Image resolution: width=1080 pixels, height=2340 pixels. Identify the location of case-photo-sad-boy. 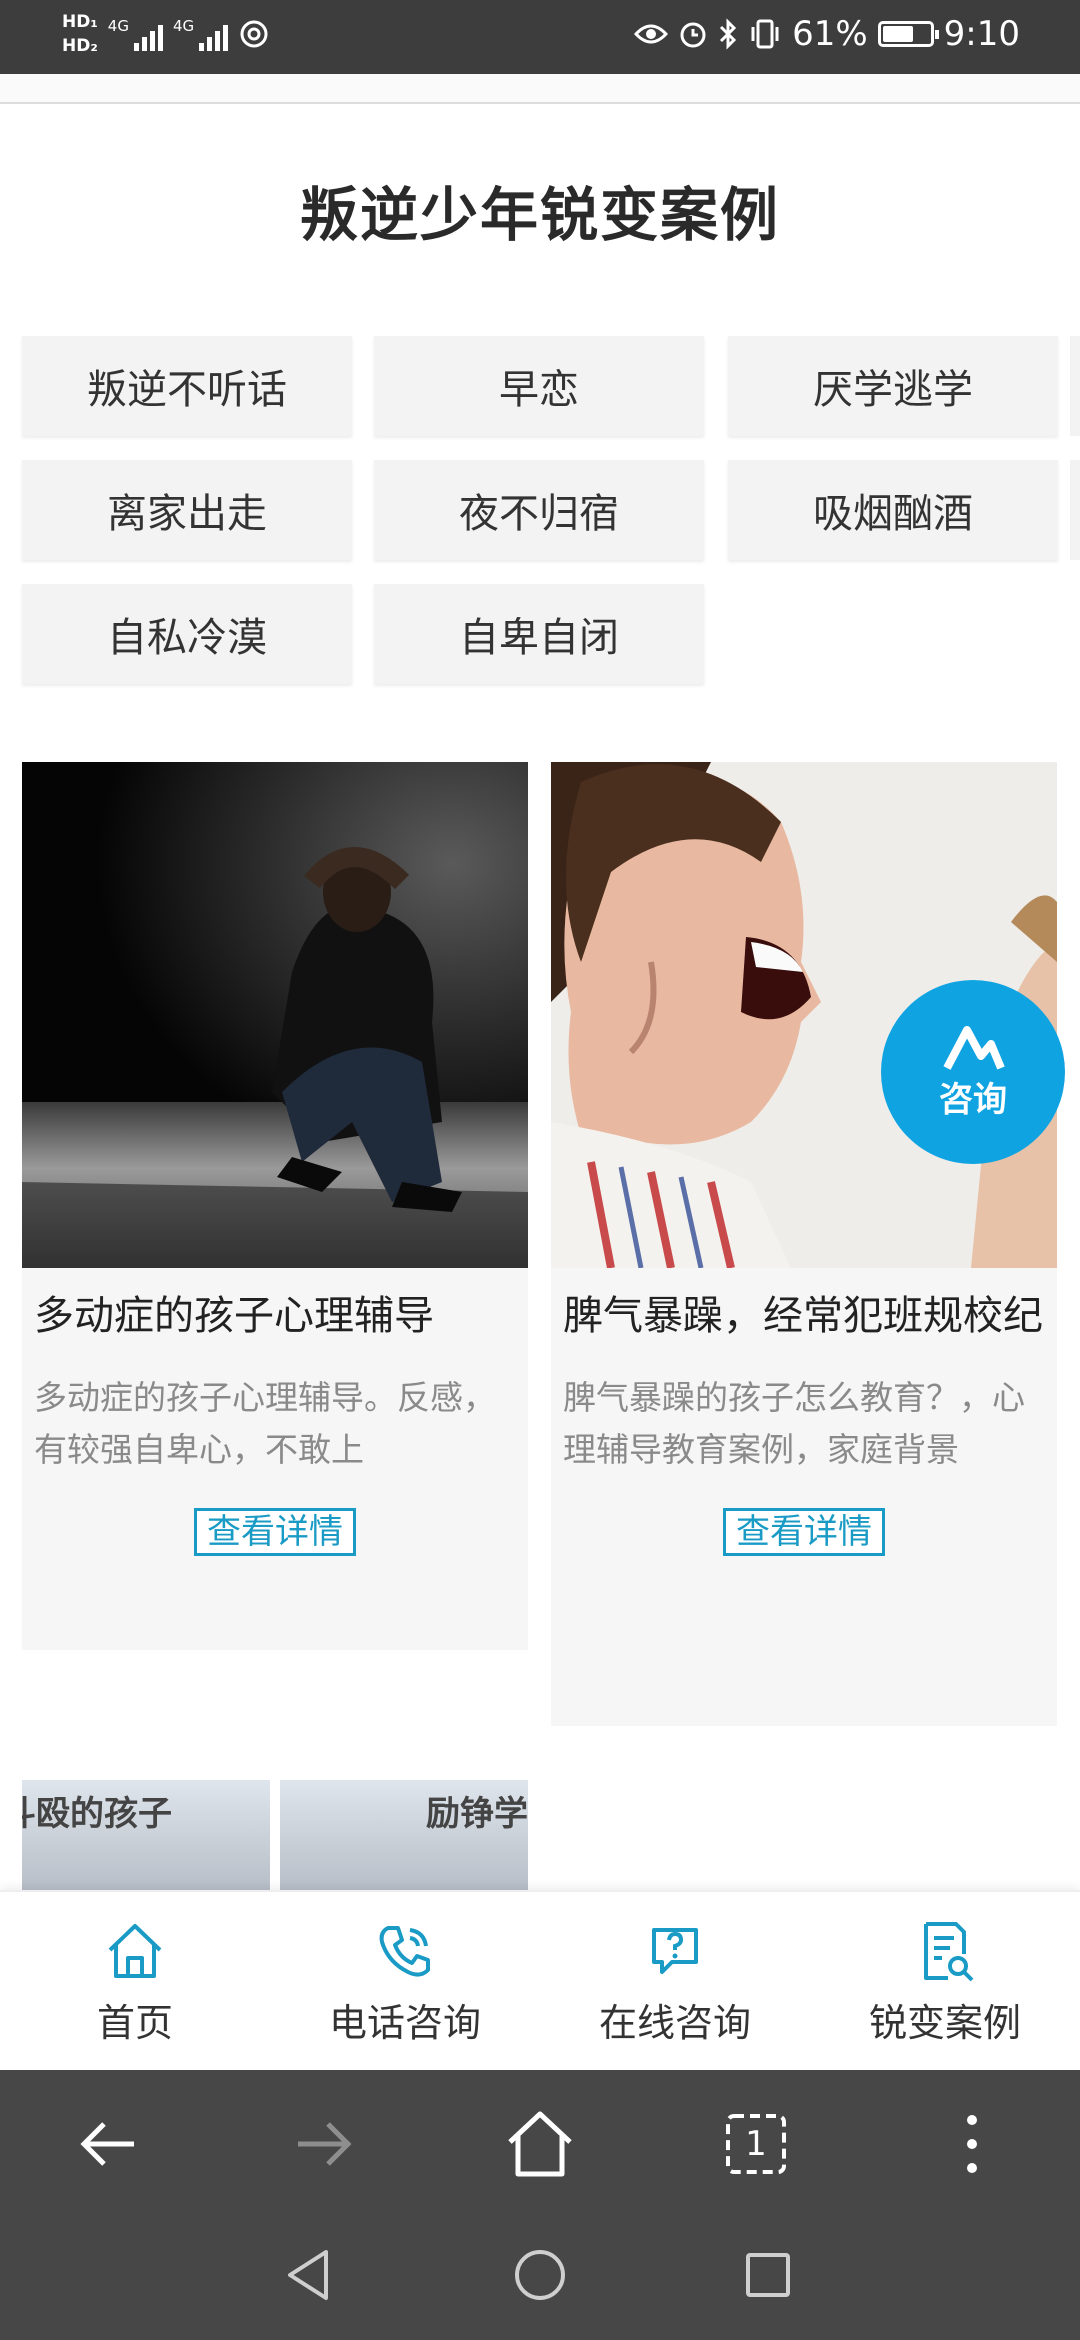
(275, 1015).